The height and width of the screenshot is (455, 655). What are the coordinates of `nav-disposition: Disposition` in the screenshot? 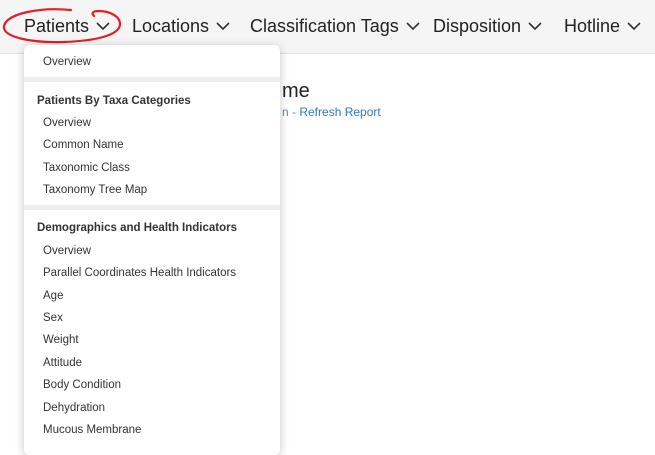 It's located at (487, 26).